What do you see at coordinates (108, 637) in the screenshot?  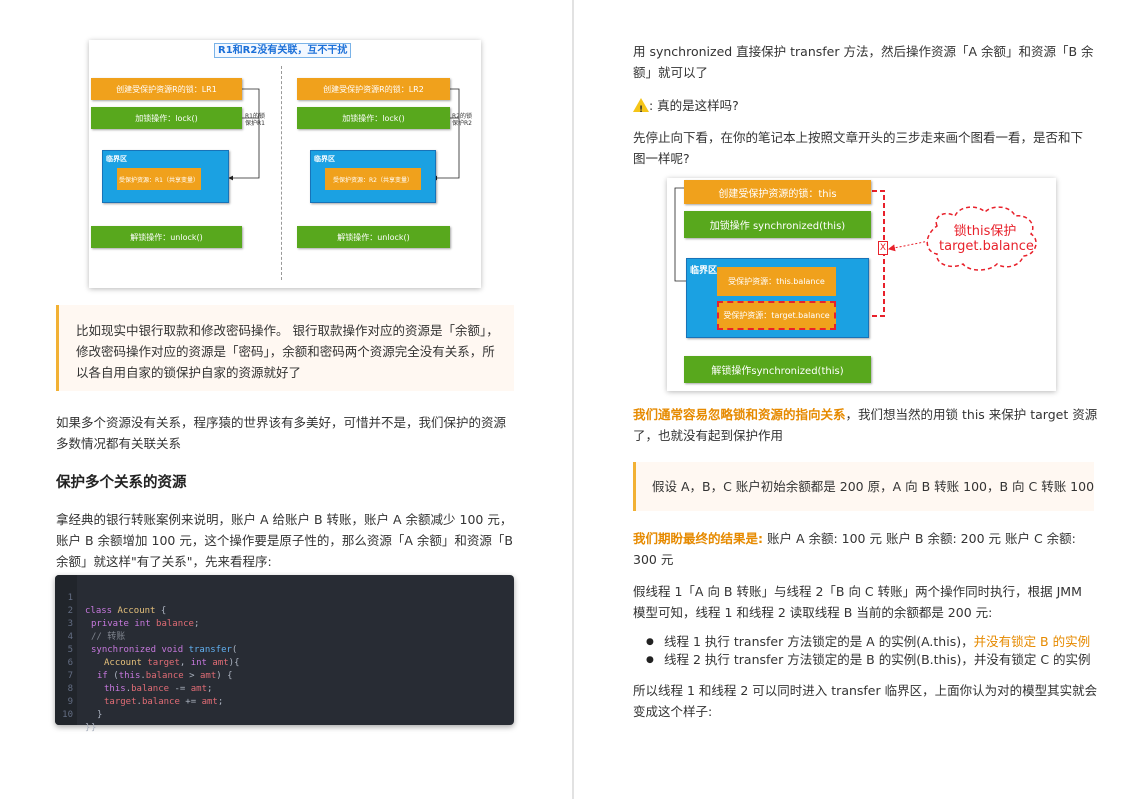 I see `code-comment: // 转账` at bounding box center [108, 637].